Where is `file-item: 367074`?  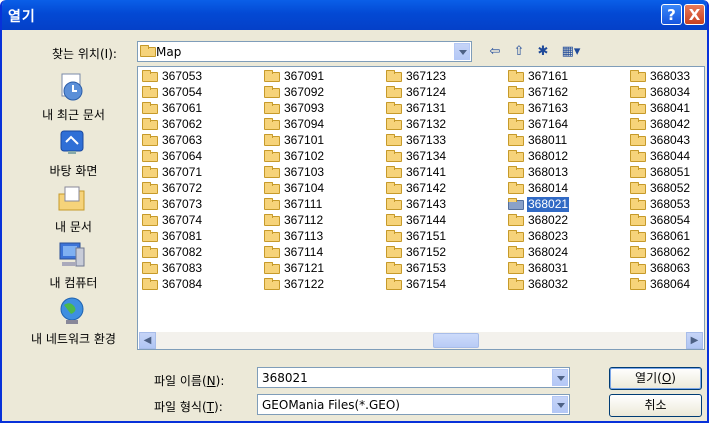
file-item: 367074 is located at coordinates (199, 220).